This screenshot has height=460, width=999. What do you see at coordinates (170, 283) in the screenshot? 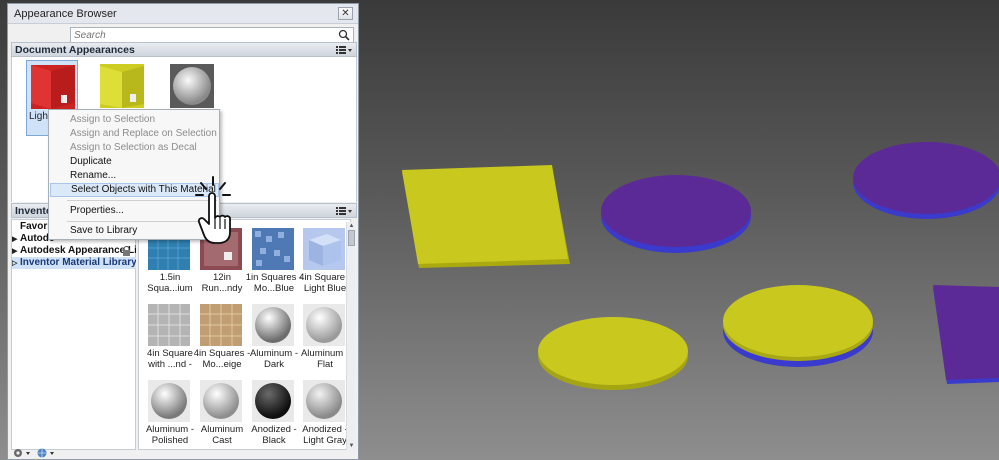
I see `material-label: 1.5in Squa...ium` at bounding box center [170, 283].